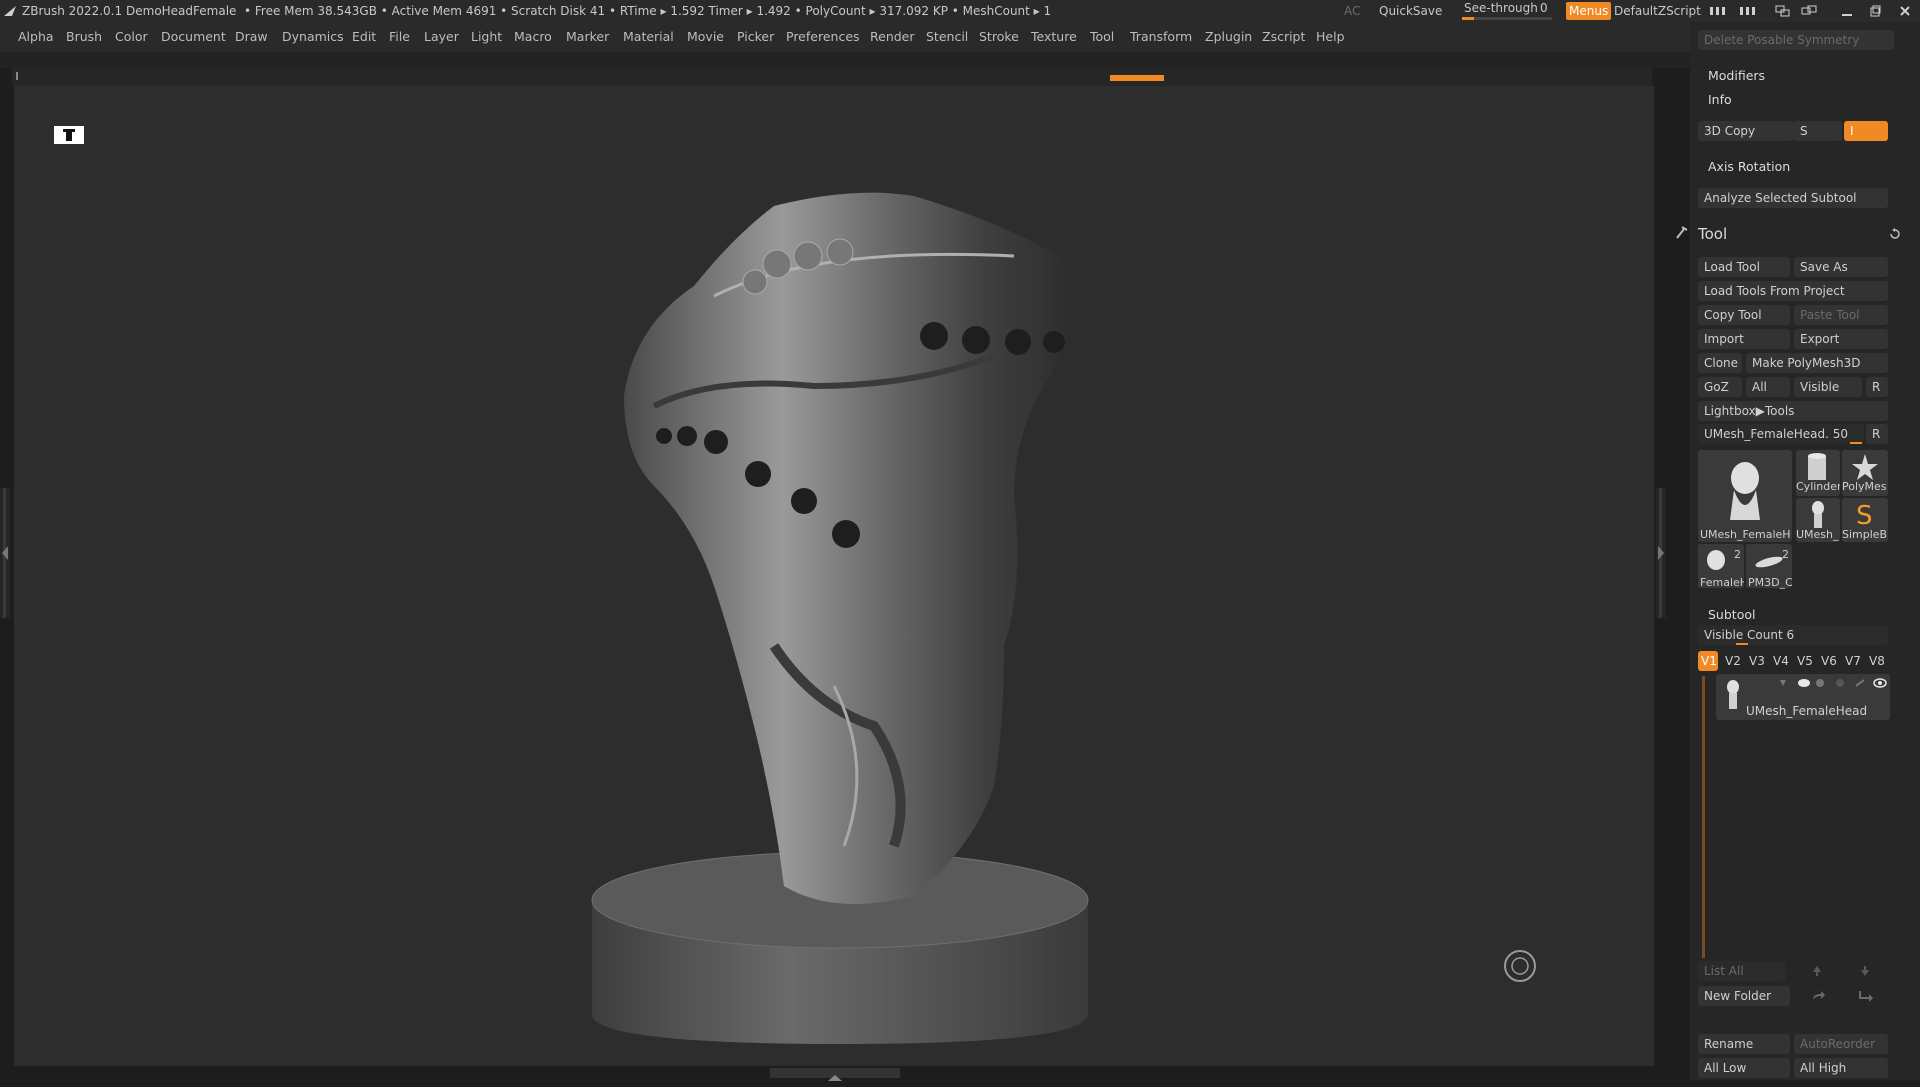 This screenshot has width=1920, height=1087. Describe the element at coordinates (1712, 234) in the screenshot. I see `tool-palette-title: Tool` at that location.